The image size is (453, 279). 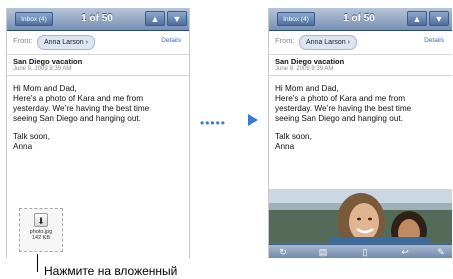 What do you see at coordinates (283, 251) in the screenshot?
I see `refresh-icon: ↻` at bounding box center [283, 251].